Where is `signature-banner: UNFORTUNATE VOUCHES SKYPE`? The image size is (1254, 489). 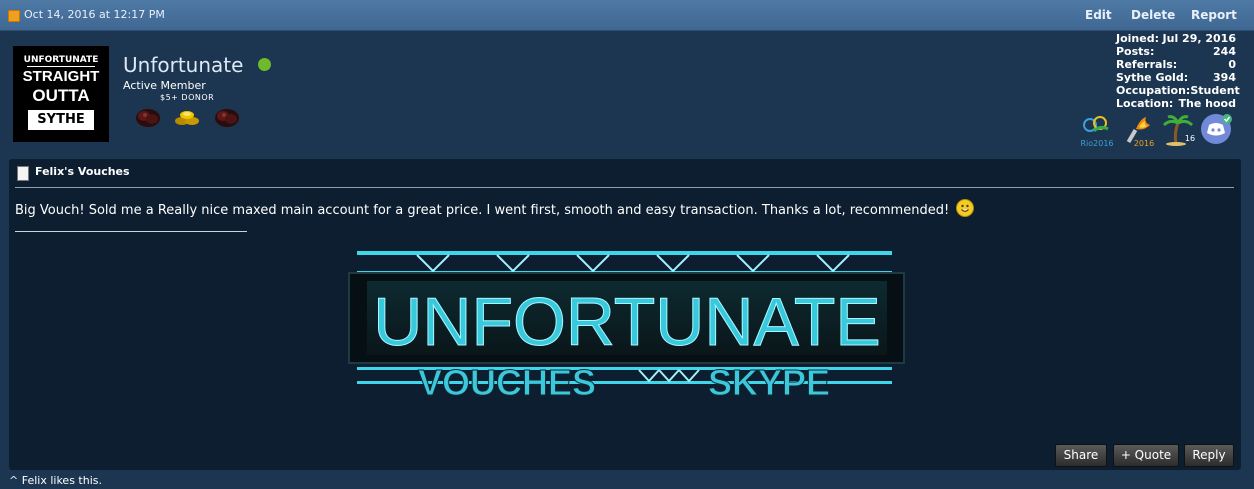
signature-banner: UNFORTUNATE VOUCHES SKYPE is located at coordinates (626, 327).